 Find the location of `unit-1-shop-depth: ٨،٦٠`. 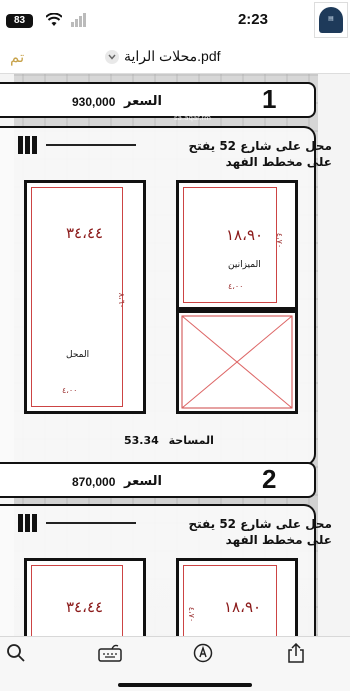

unit-1-shop-depth: ٨،٦٠ is located at coordinates (122, 300).